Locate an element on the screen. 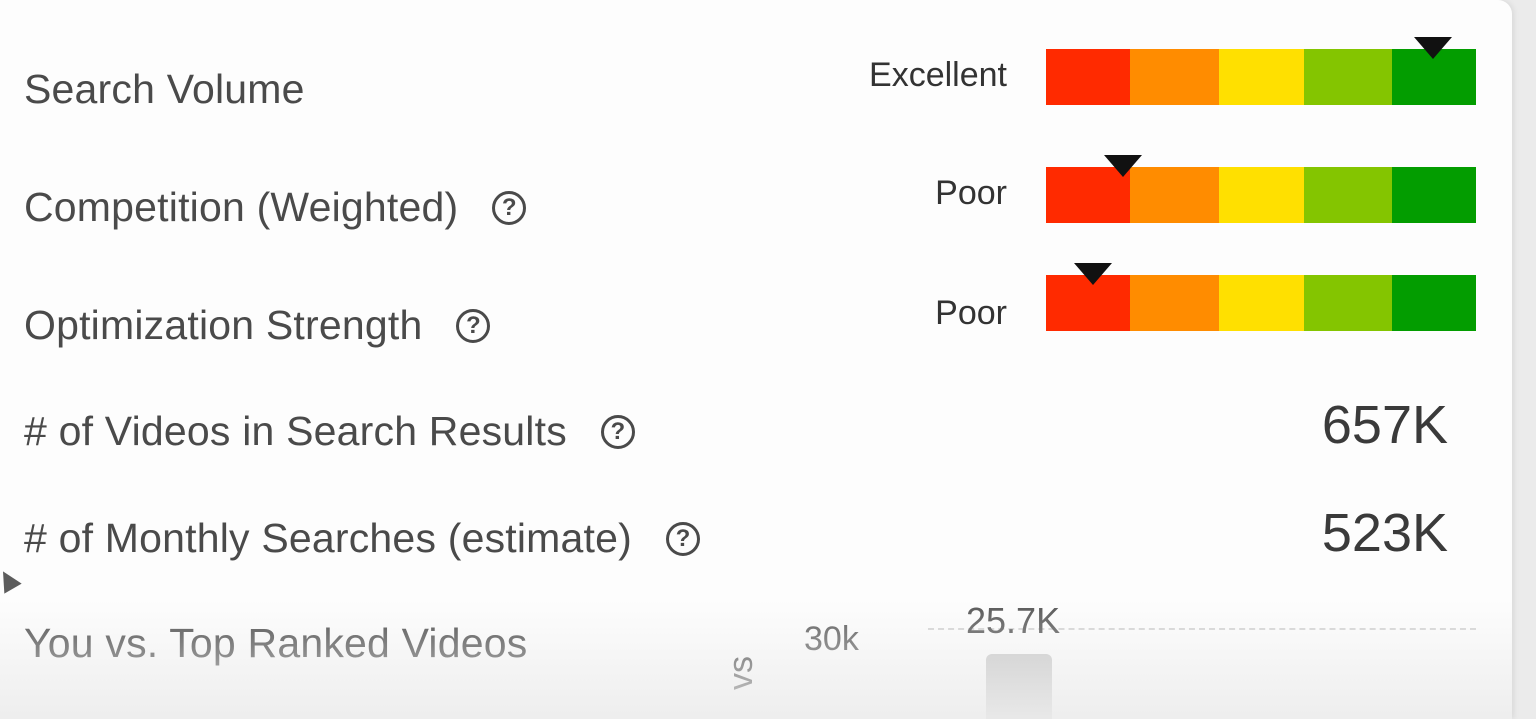 This screenshot has height=719, width=1536. y-tick-label: 30k is located at coordinates (831, 639).